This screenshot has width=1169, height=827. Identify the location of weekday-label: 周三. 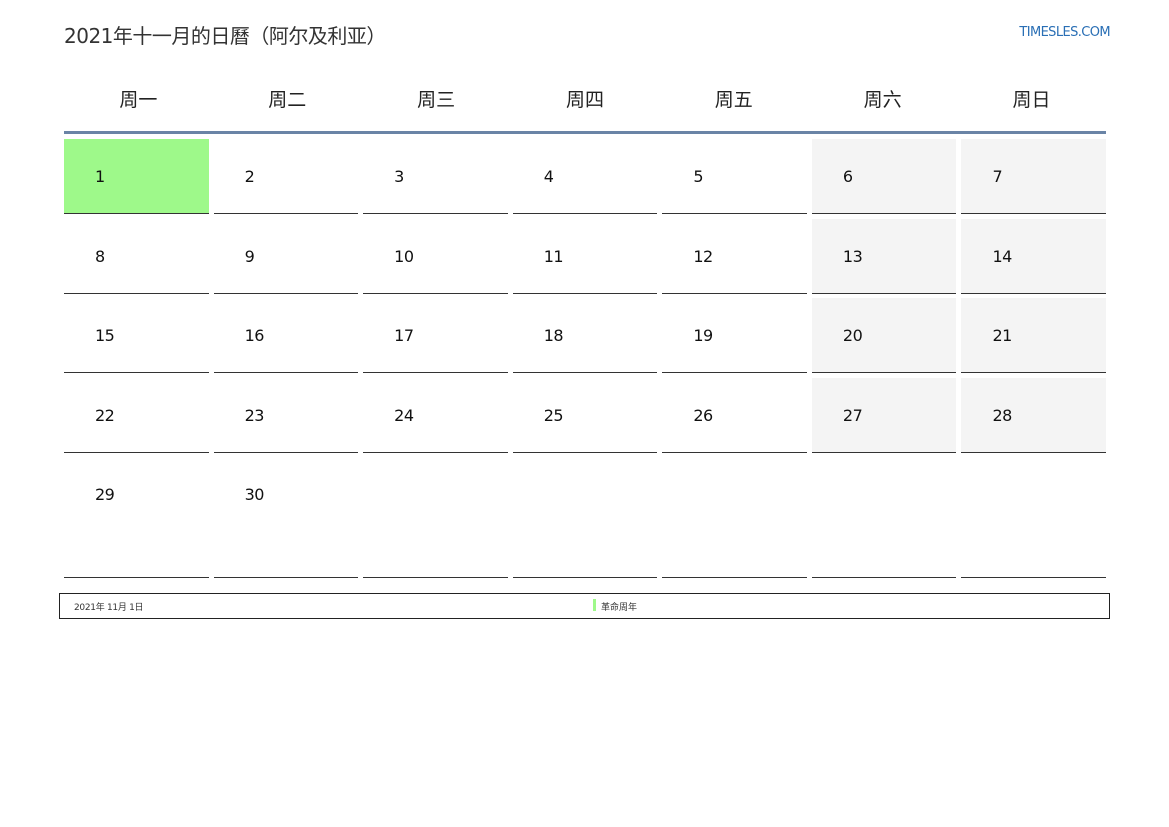
(436, 100).